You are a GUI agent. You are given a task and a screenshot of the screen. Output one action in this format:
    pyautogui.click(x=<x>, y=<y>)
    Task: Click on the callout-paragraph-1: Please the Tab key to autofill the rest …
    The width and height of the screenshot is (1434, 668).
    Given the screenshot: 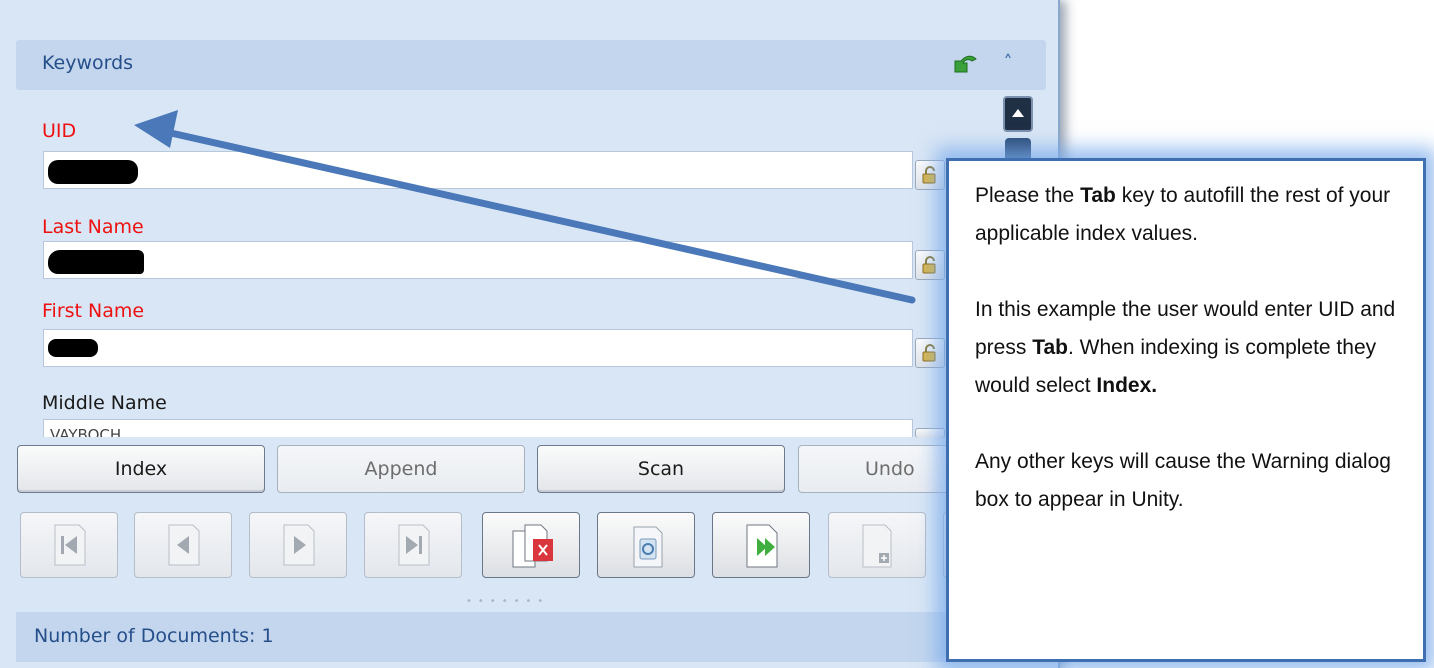 What is the action you would take?
    pyautogui.click(x=1183, y=214)
    